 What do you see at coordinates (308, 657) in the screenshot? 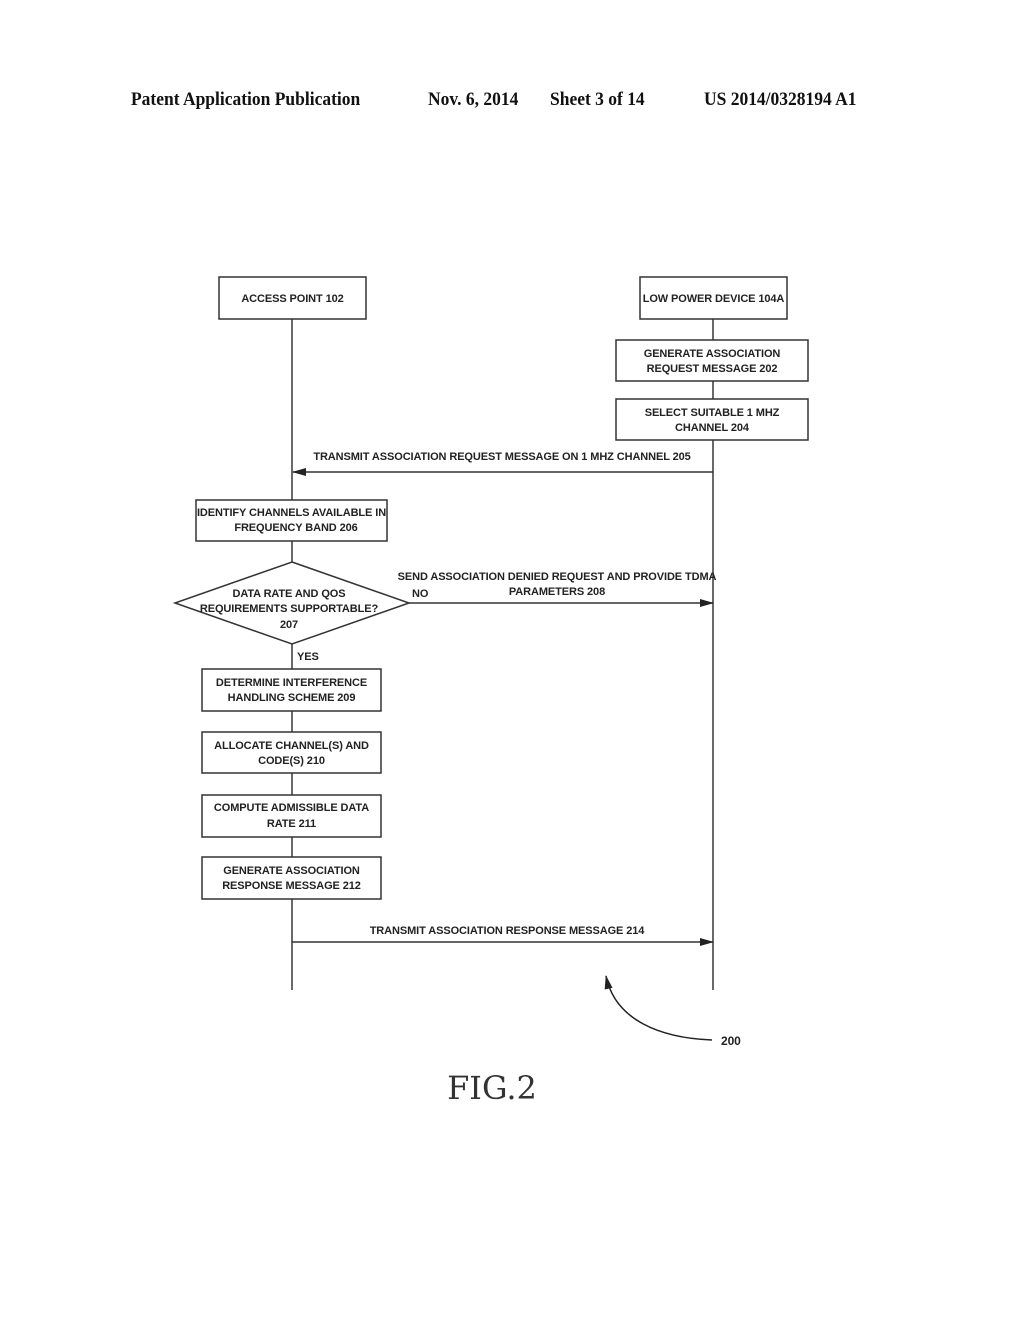
I see `decision-yes-label: YES` at bounding box center [308, 657].